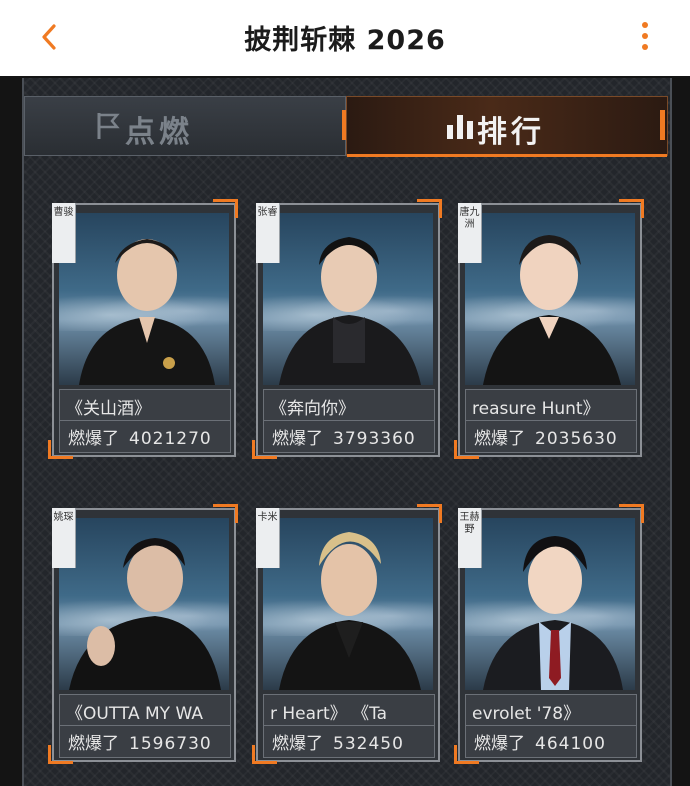 The width and height of the screenshot is (690, 786). What do you see at coordinates (546, 439) in the screenshot?
I see `fire-count: 燃爆了 2035630` at bounding box center [546, 439].